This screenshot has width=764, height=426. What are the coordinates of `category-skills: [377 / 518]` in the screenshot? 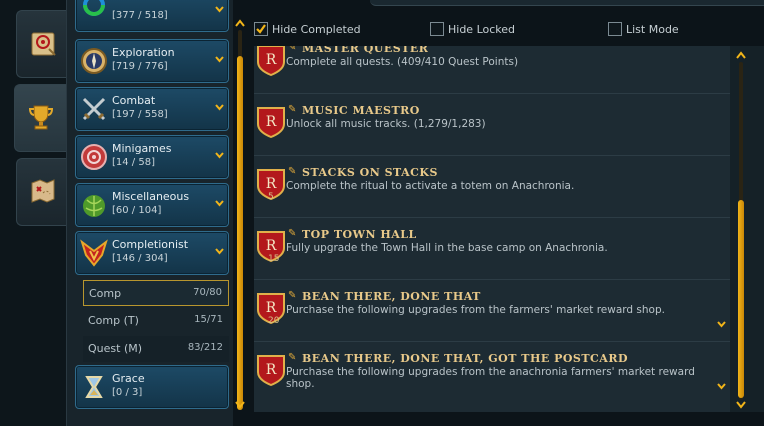 It's located at (152, 16).